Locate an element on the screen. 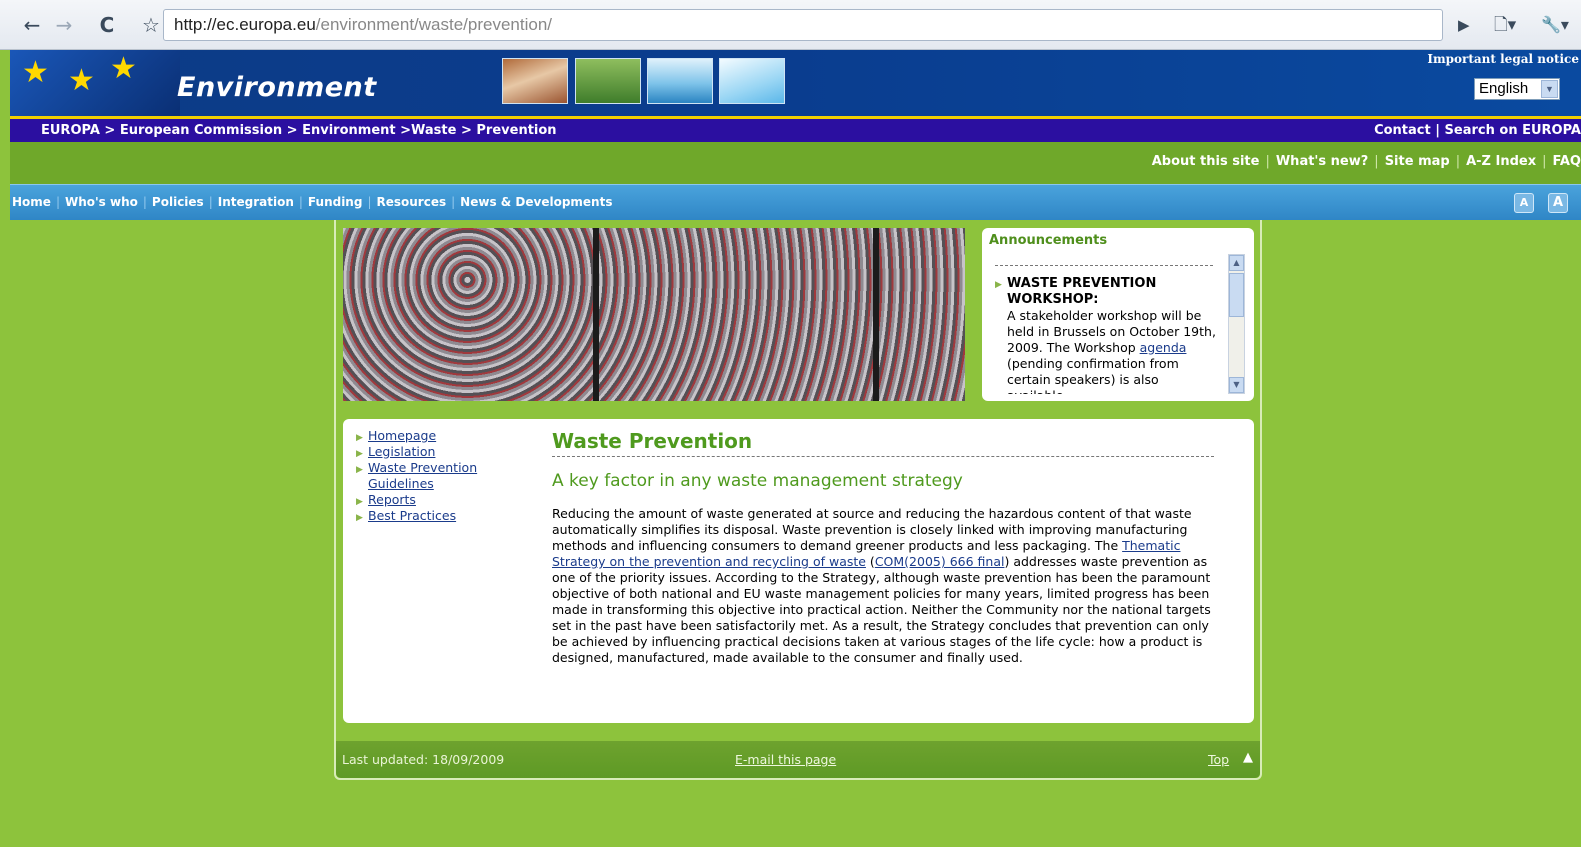  left-menu-item: ▶ Best Practices is located at coordinates (431, 516).